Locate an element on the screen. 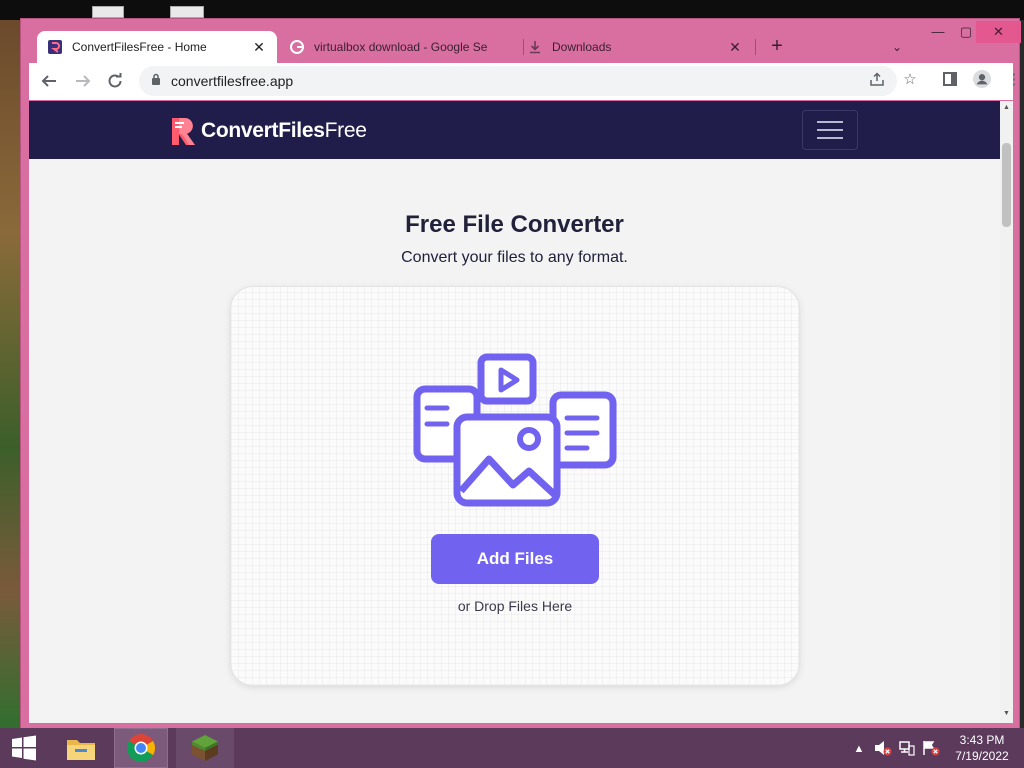  browser-toolbar: convertfilesfree.app ☆ ⋮ is located at coordinates (525, 81).